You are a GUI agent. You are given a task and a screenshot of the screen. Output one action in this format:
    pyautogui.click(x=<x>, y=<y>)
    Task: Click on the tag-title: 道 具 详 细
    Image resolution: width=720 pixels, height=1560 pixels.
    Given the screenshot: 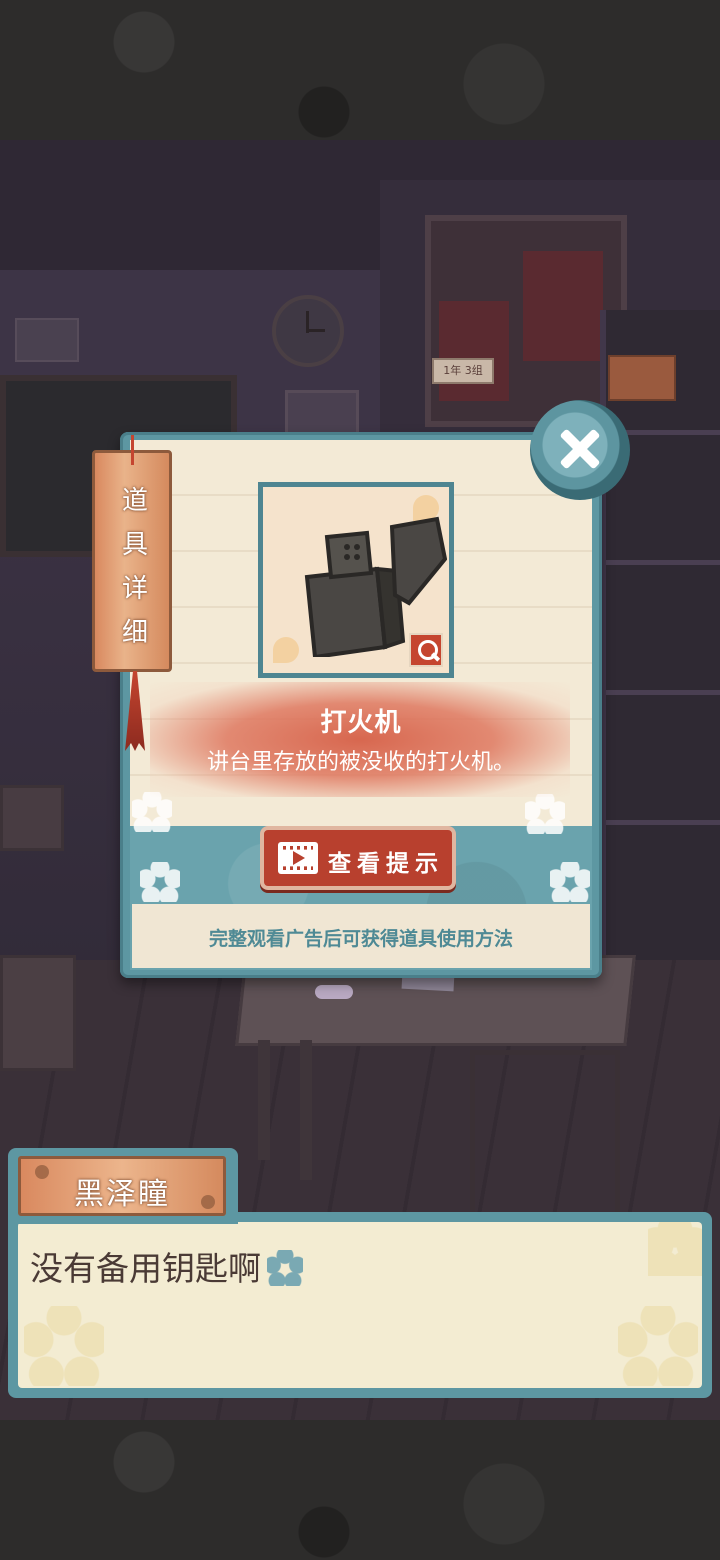 What is the action you would take?
    pyautogui.click(x=135, y=567)
    